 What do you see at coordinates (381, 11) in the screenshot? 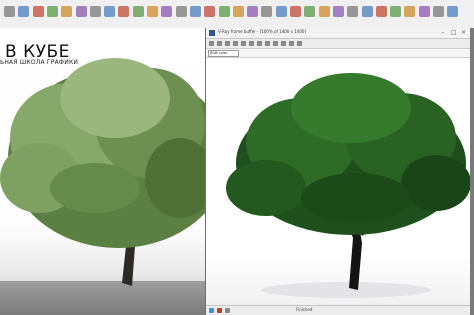
I see `material-editor-icon` at bounding box center [381, 11].